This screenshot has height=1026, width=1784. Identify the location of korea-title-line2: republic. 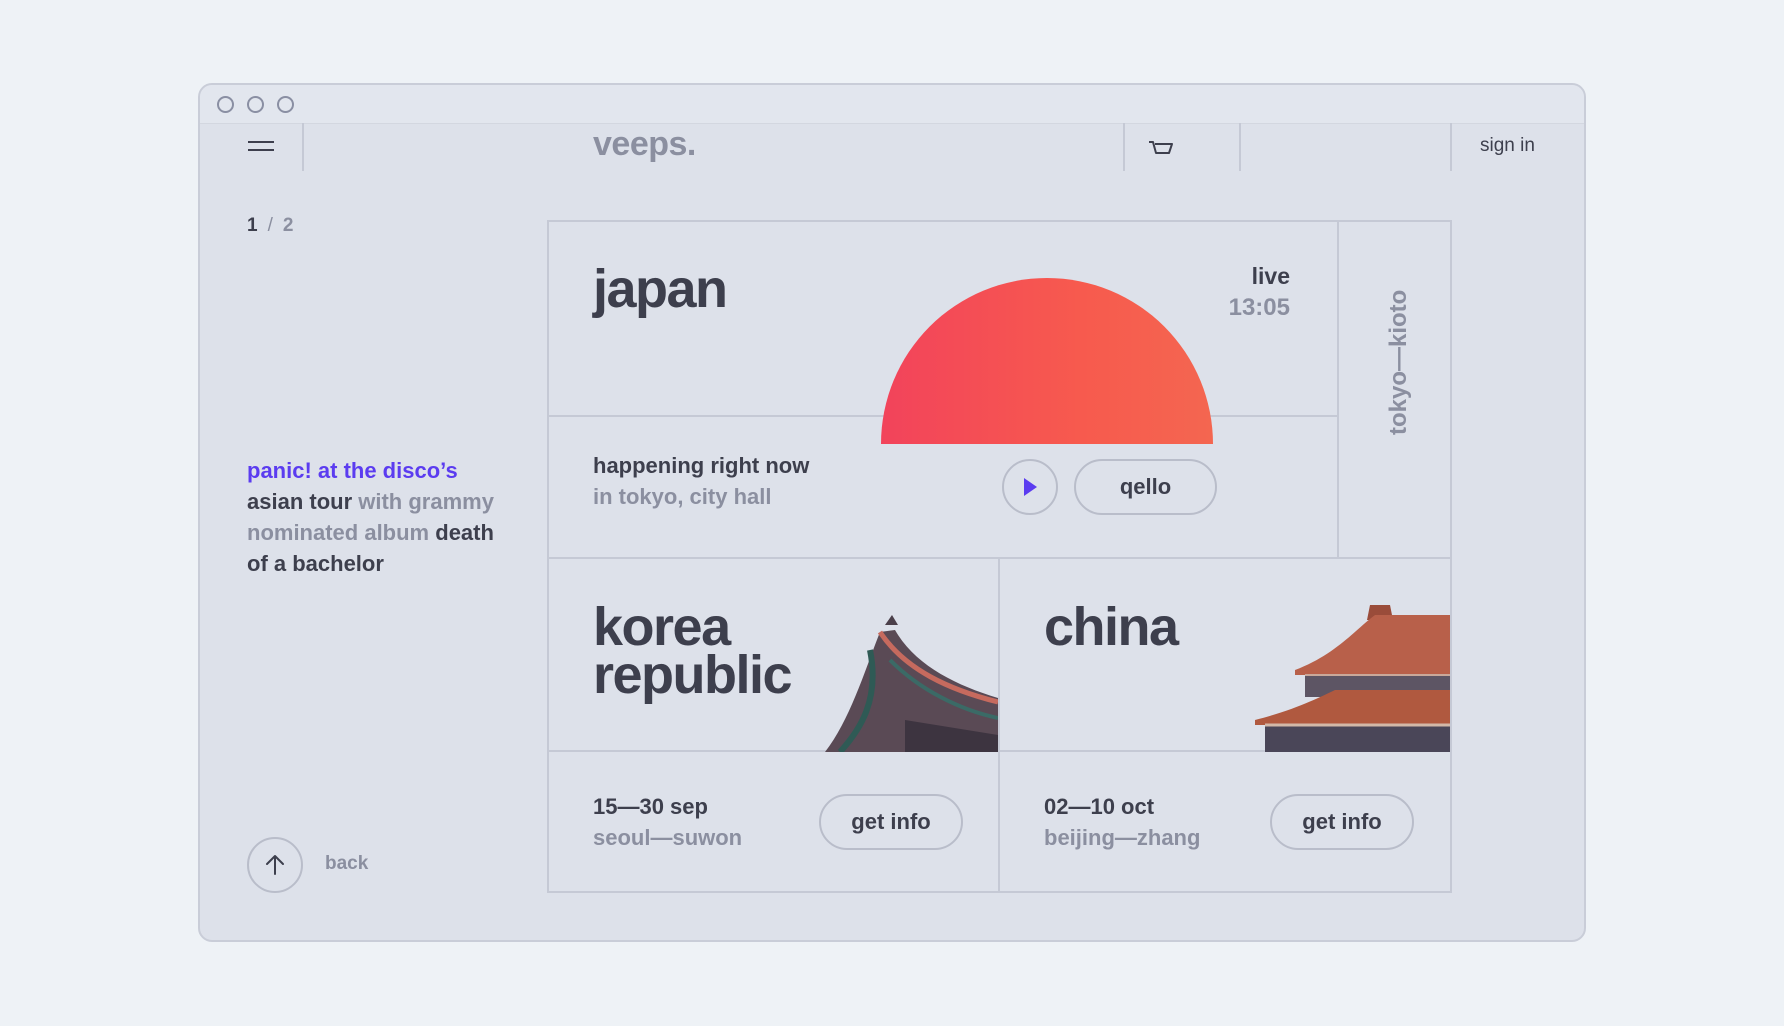
(693, 675).